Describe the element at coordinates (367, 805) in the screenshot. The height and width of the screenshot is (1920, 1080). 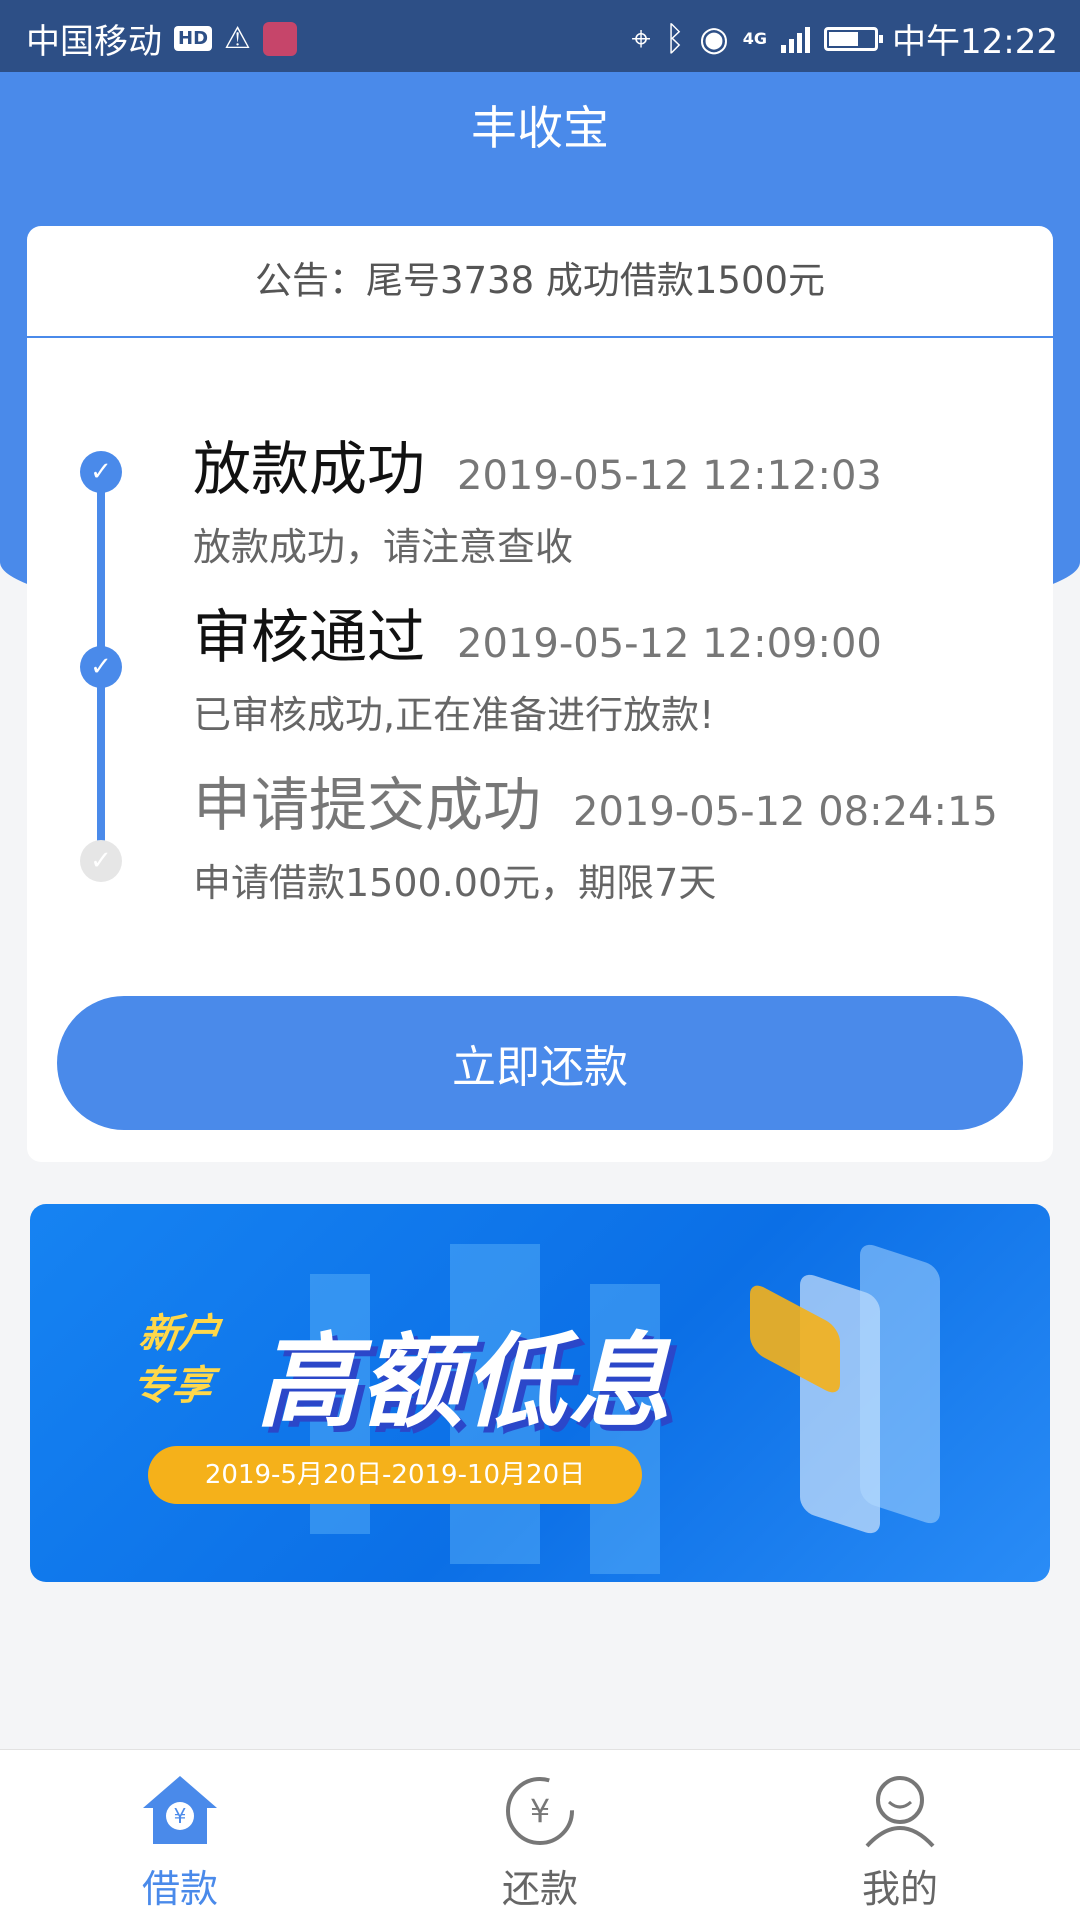
I see `step-title: 申请提交成功` at that location.